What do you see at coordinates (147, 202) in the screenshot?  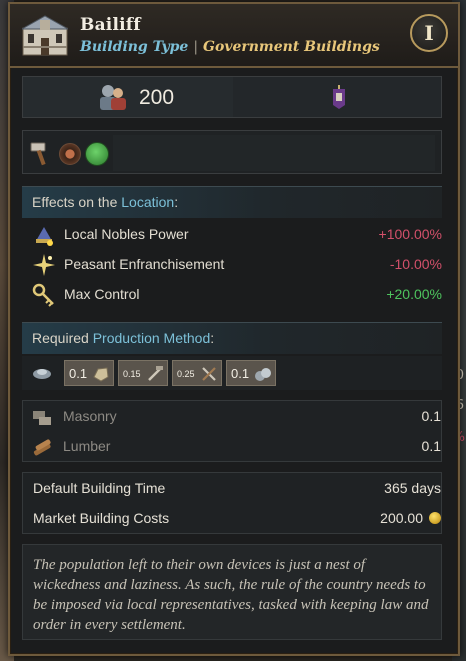 I see `effects-heading-location: Location` at bounding box center [147, 202].